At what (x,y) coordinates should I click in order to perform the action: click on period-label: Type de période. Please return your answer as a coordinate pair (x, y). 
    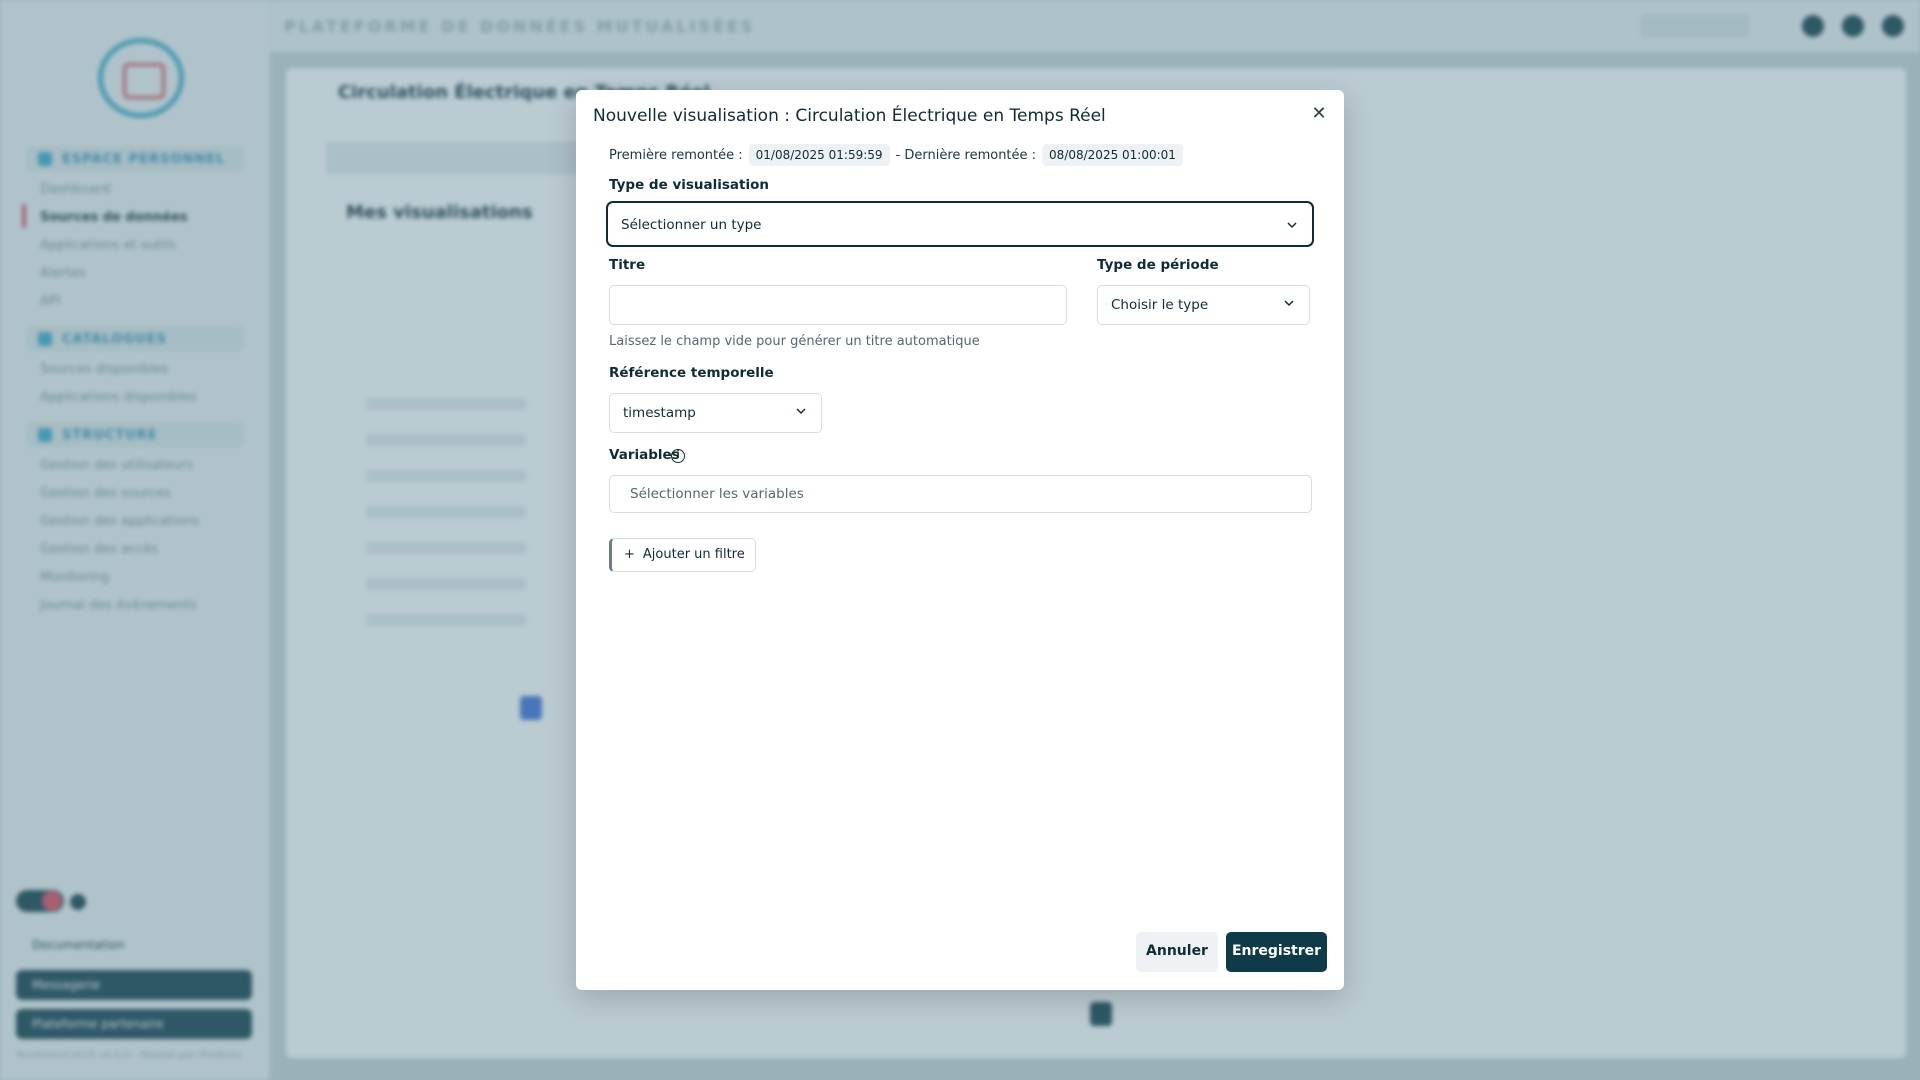
    Looking at the image, I should click on (1158, 265).